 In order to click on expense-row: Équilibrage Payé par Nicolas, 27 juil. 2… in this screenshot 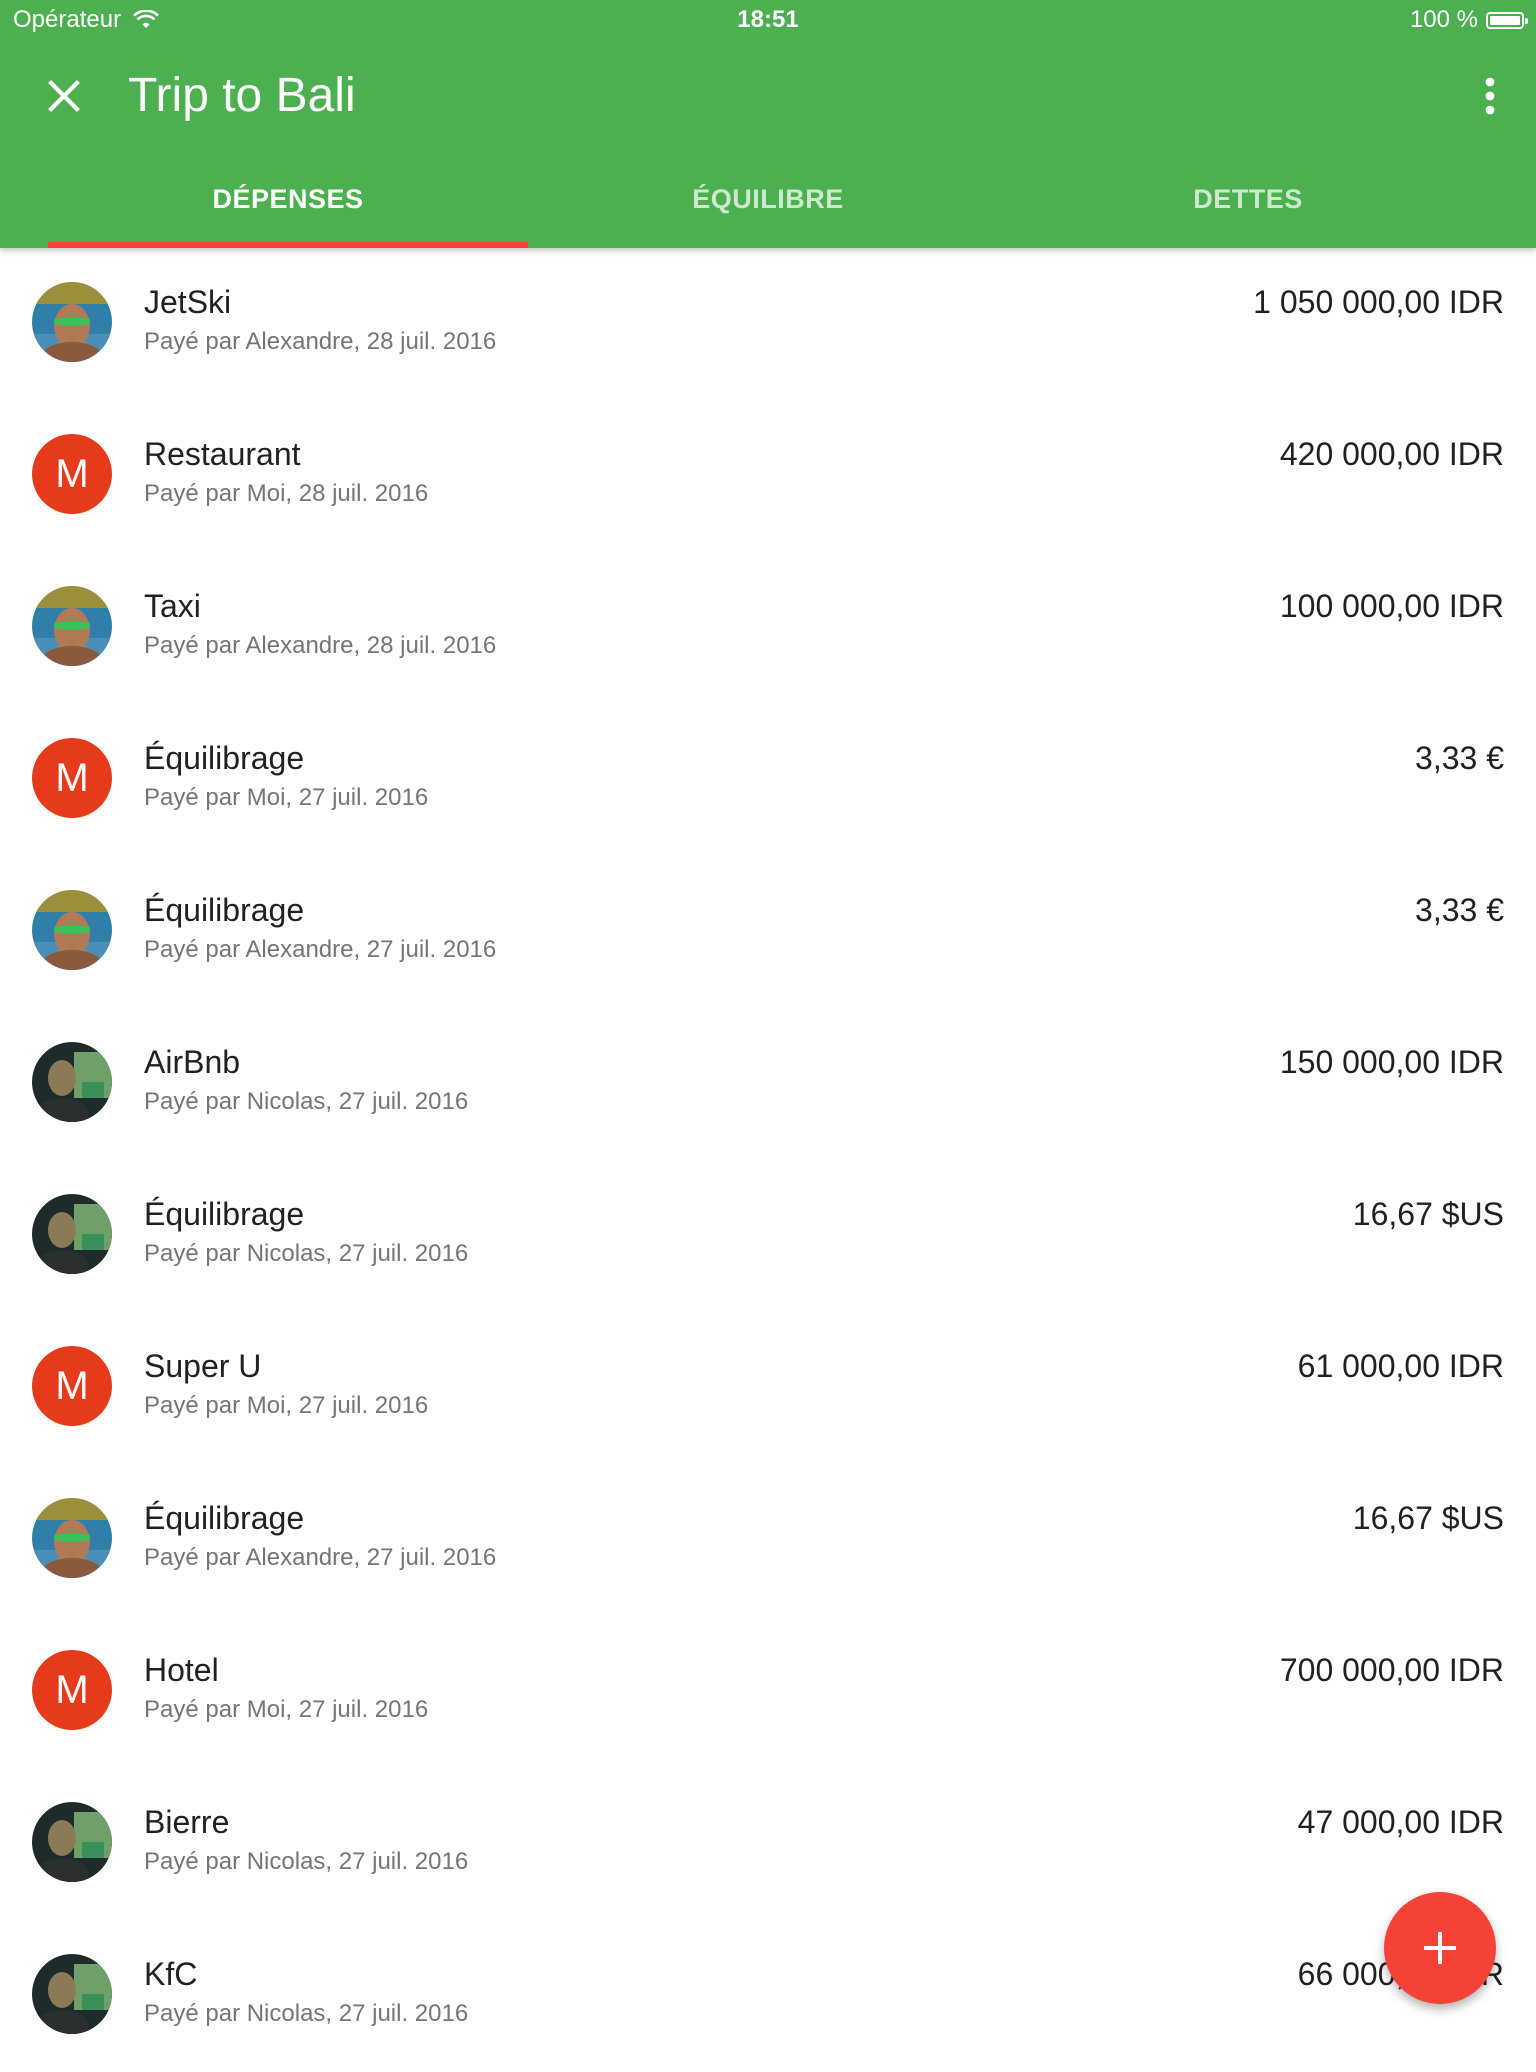, I will do `click(768, 1236)`.